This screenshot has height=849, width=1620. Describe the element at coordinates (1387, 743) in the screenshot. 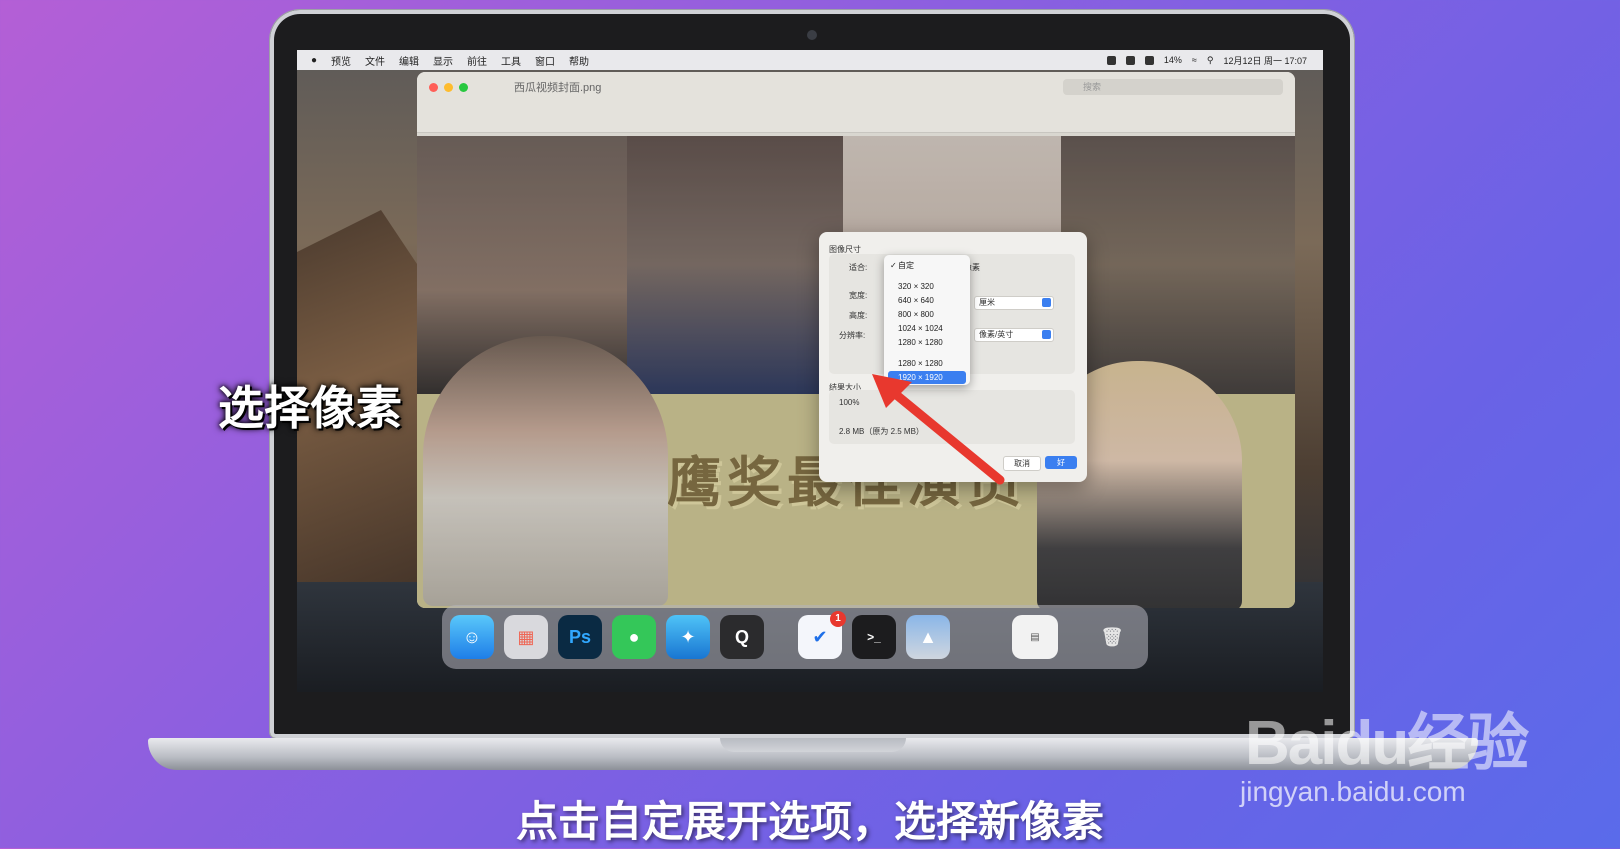

I see `watermark-logo: Baidu经验` at that location.